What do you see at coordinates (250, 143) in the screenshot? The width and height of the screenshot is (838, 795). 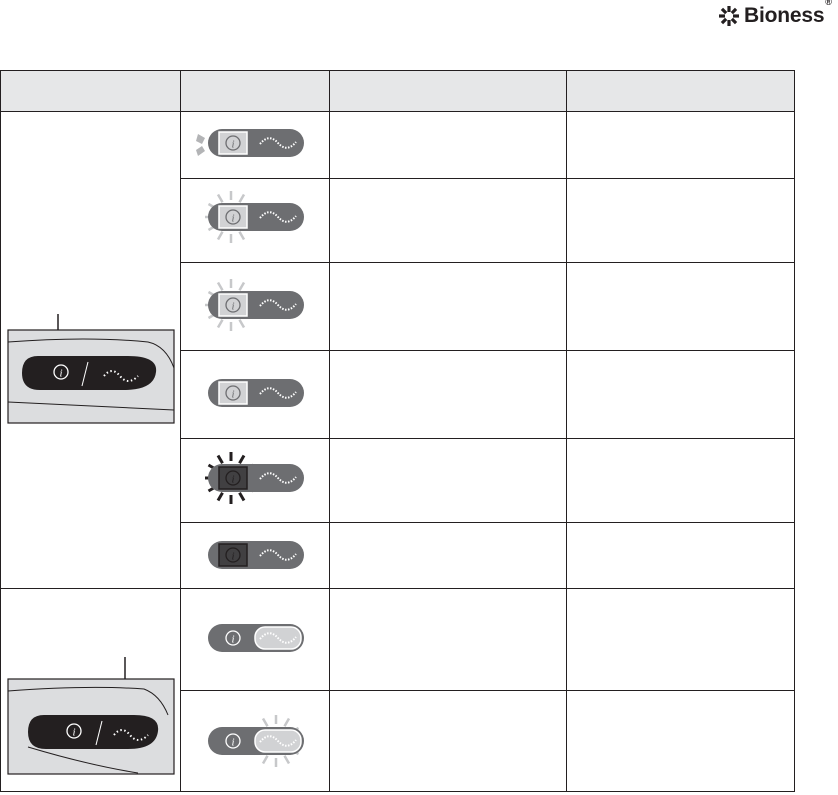 I see `info-light-blinking-left-indicator: i` at bounding box center [250, 143].